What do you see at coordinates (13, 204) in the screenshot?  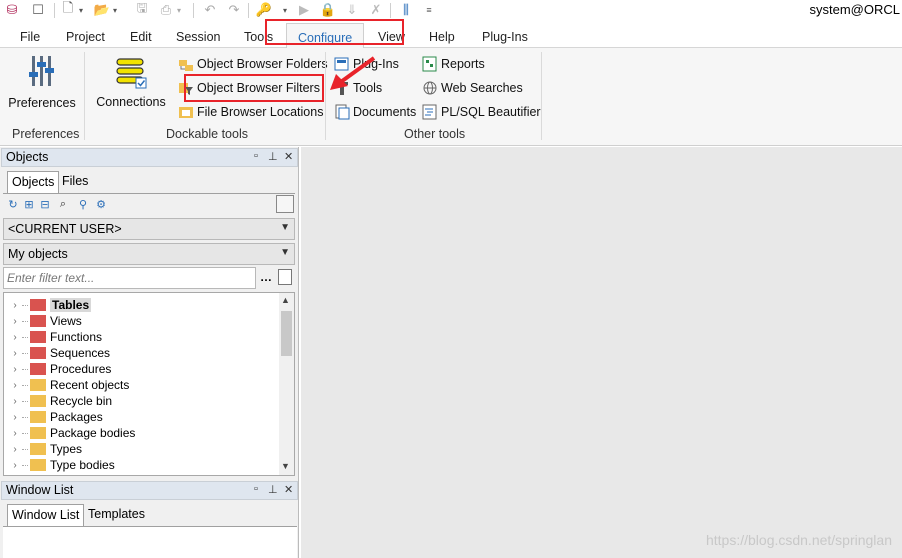 I see `refresh-icon: ↻` at bounding box center [13, 204].